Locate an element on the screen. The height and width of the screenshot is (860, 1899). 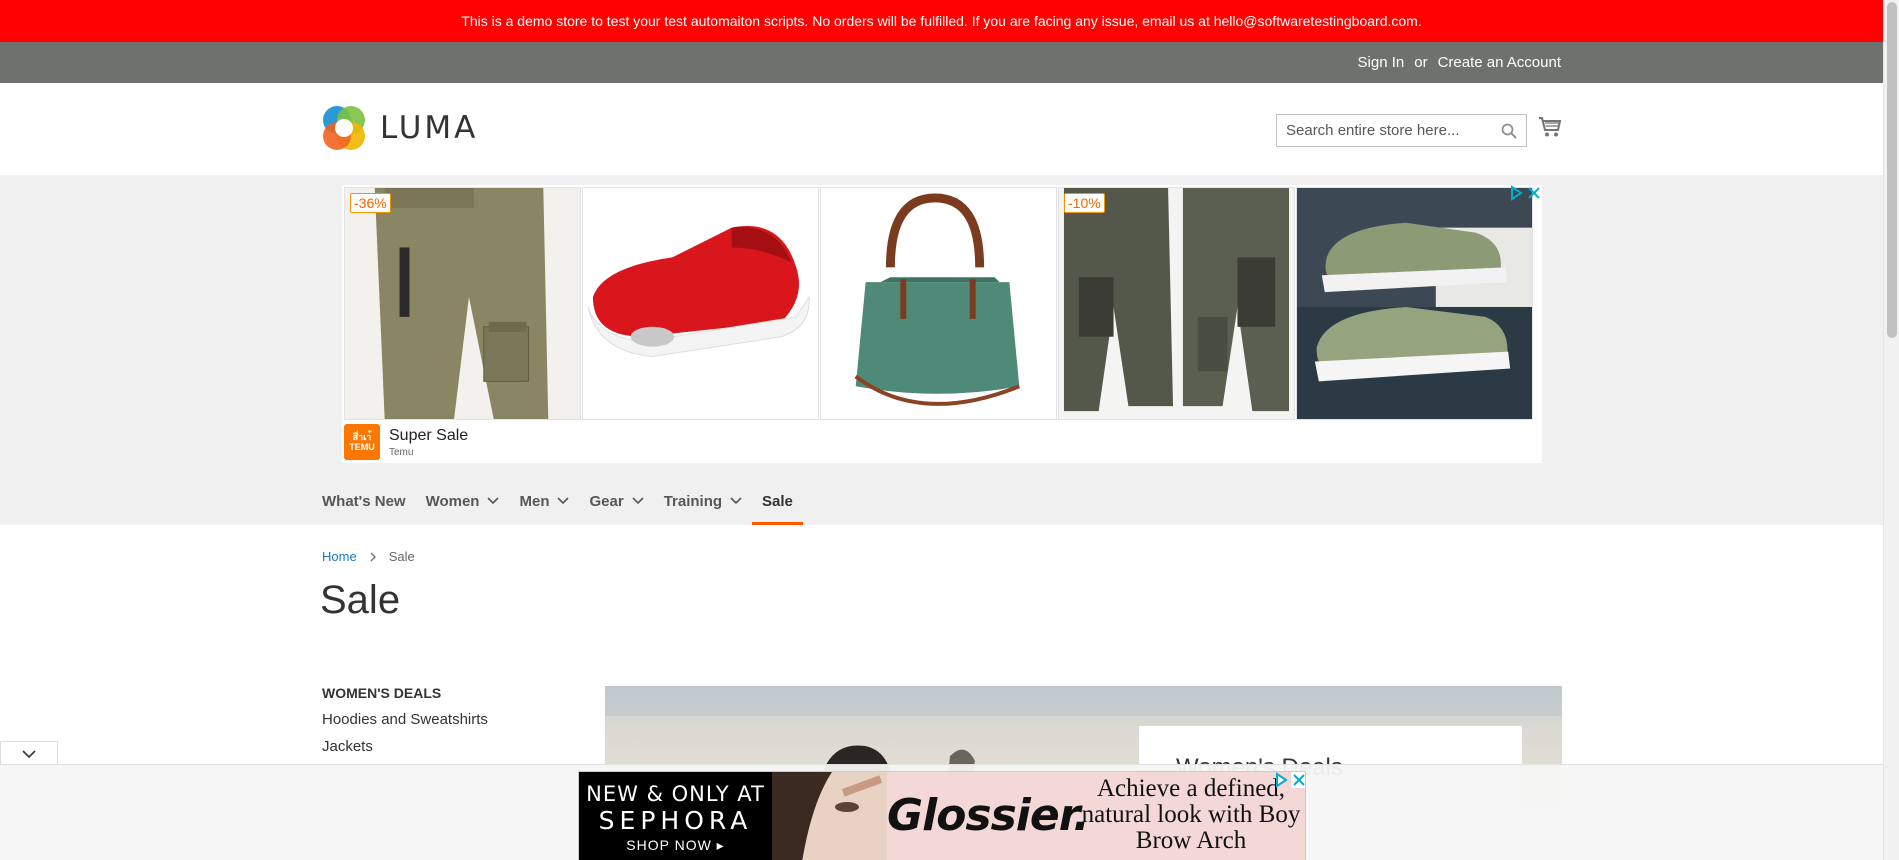
sephora-line2: SEPHORA is located at coordinates (675, 820).